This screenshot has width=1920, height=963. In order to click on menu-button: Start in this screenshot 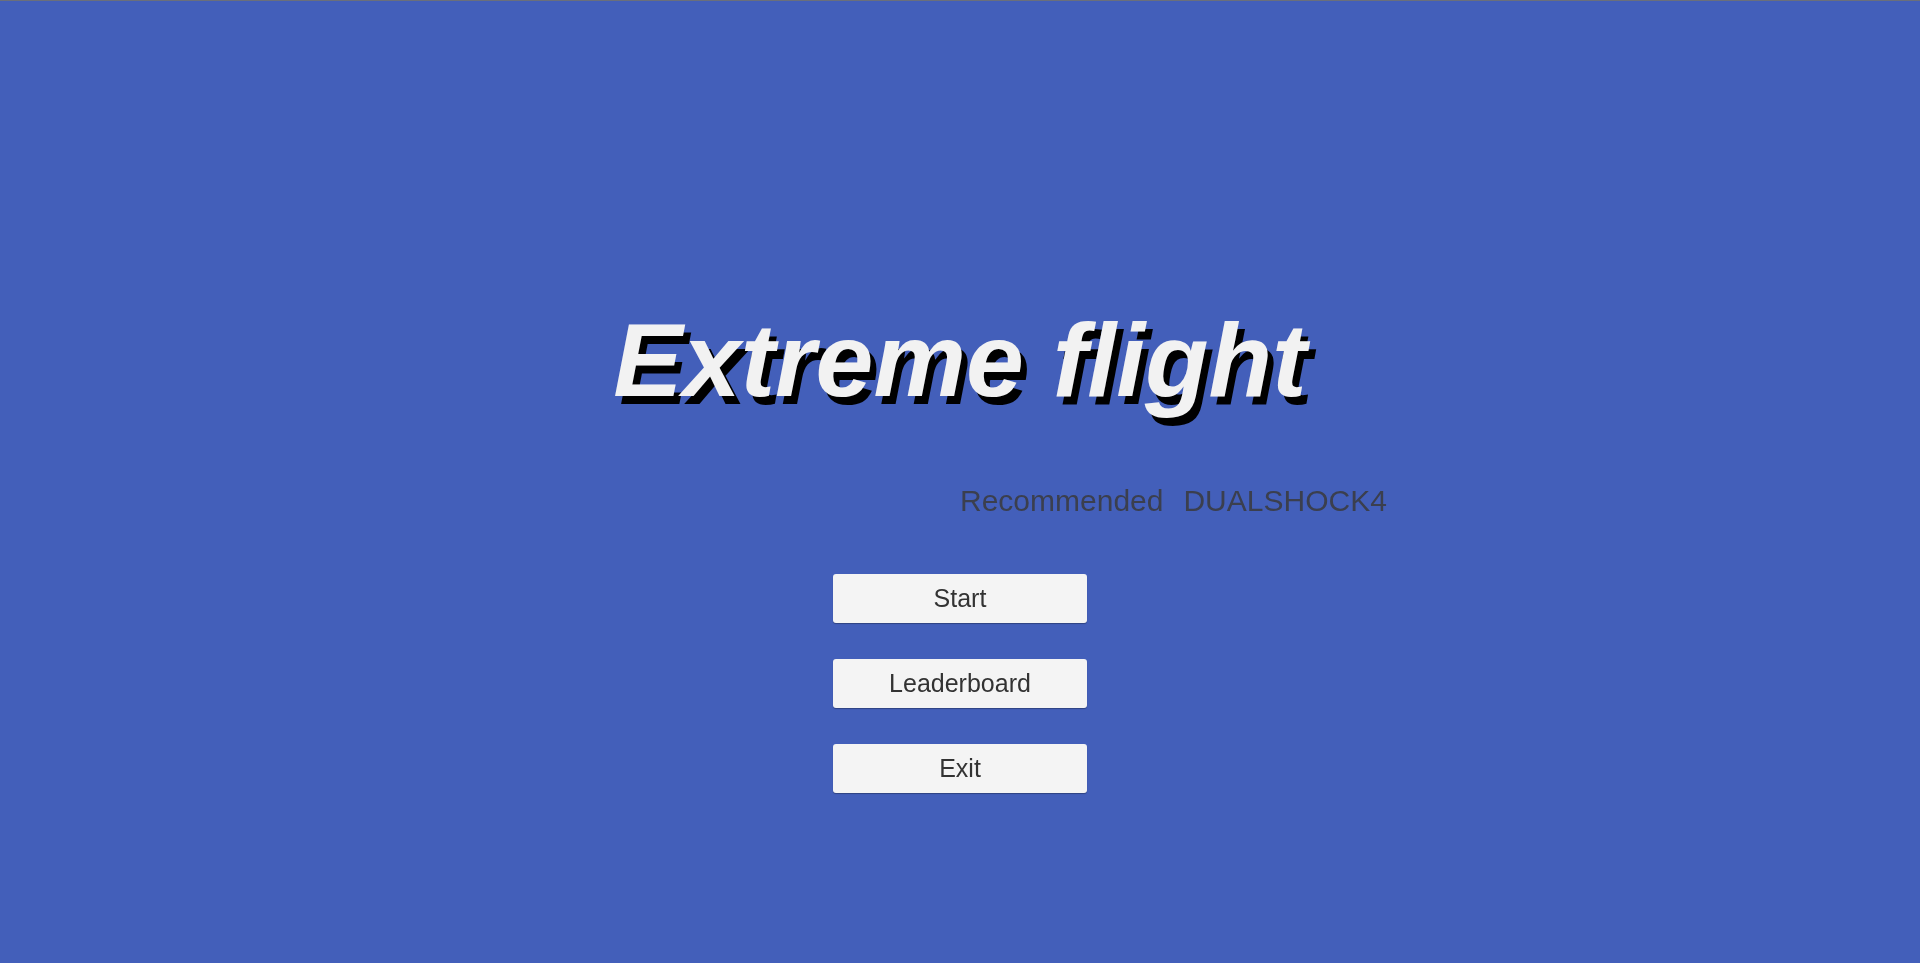, I will do `click(960, 599)`.